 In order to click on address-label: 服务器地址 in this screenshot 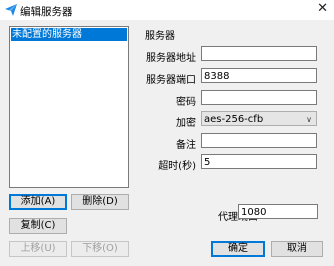, I will do `click(171, 58)`.